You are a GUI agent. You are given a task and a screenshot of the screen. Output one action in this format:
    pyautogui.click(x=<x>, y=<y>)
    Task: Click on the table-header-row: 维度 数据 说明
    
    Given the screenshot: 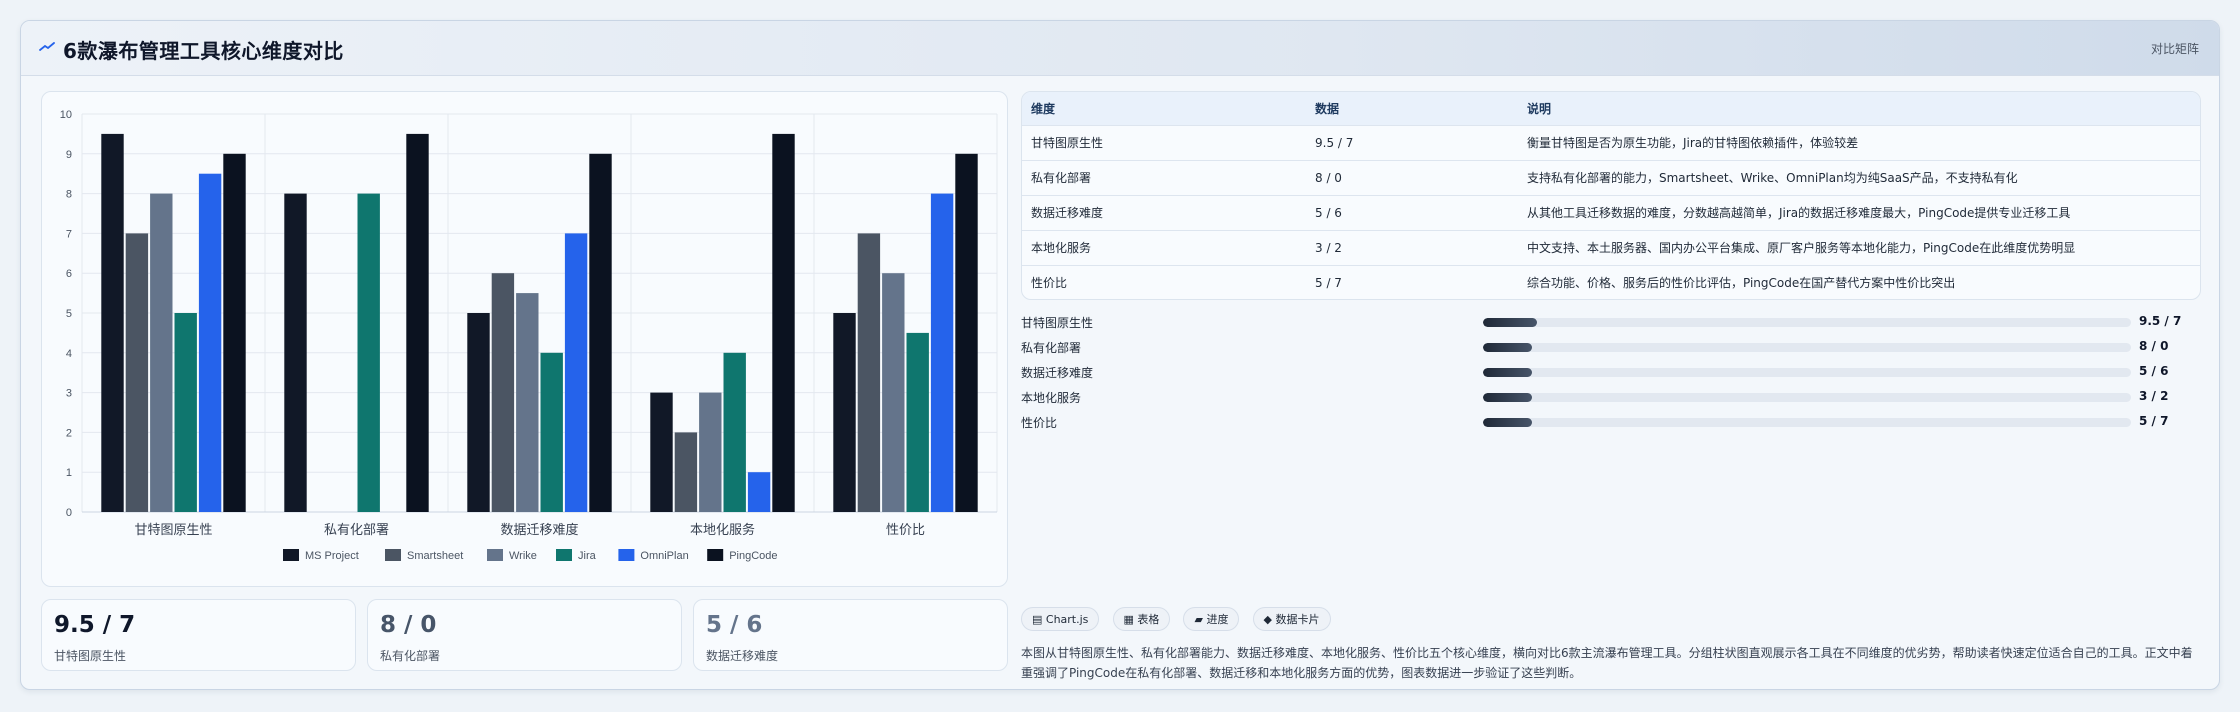 What is the action you would take?
    pyautogui.click(x=1611, y=108)
    